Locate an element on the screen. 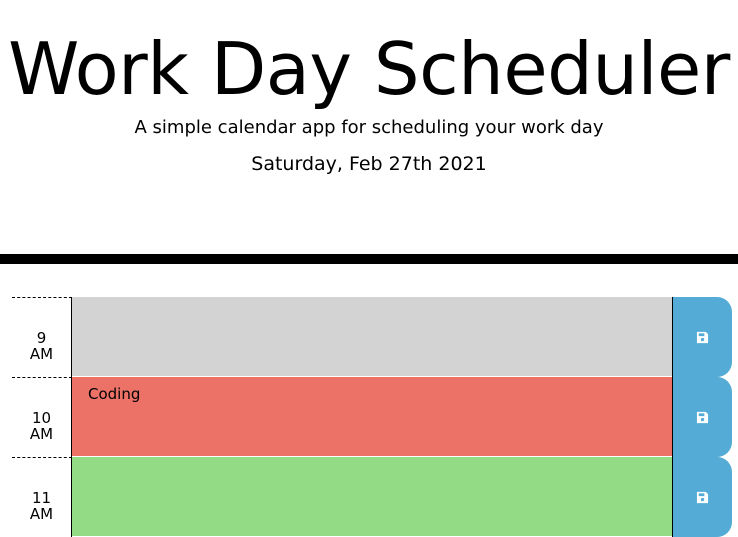 This screenshot has width=738, height=537. time-block-row-11am: 11 AM is located at coordinates (372, 497).